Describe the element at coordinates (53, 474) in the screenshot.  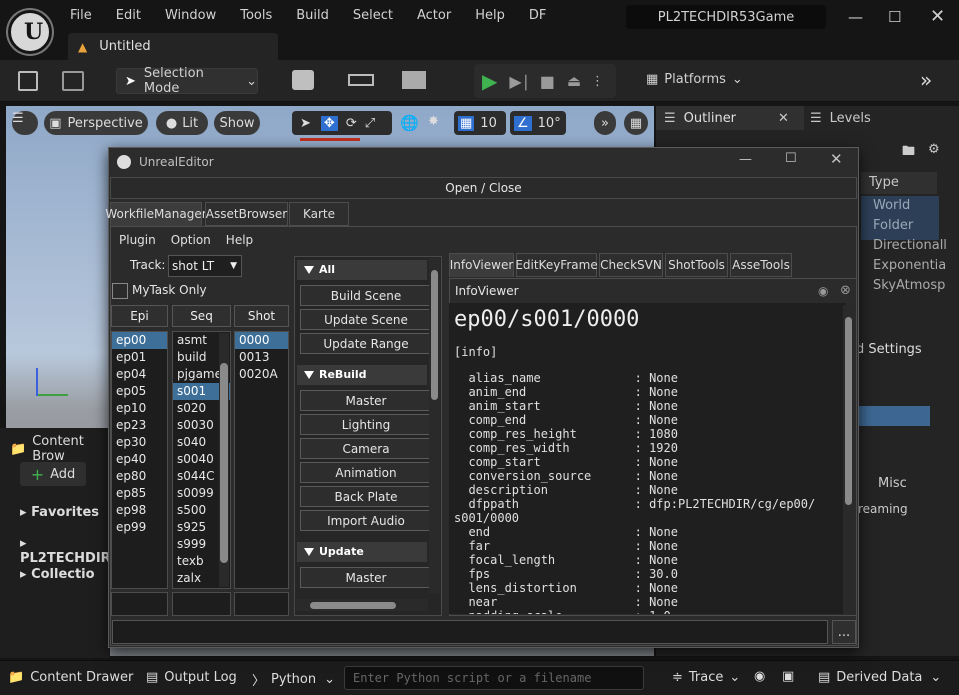
I see `add-button: + Add` at that location.